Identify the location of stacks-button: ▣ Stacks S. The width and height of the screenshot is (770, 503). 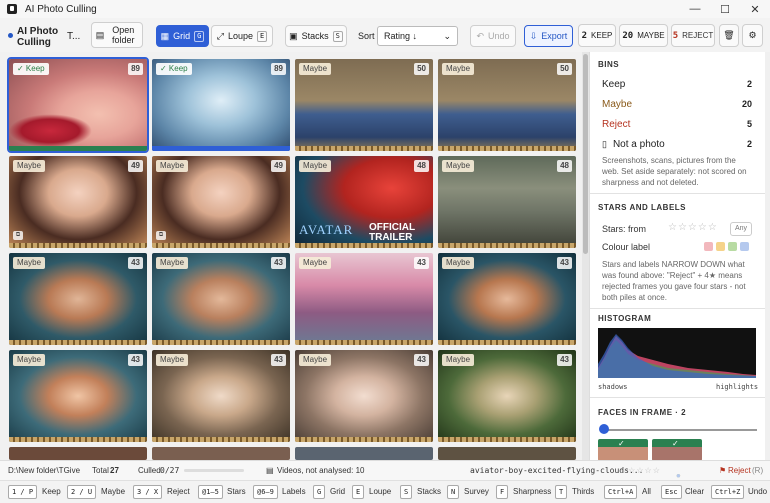
(316, 36).